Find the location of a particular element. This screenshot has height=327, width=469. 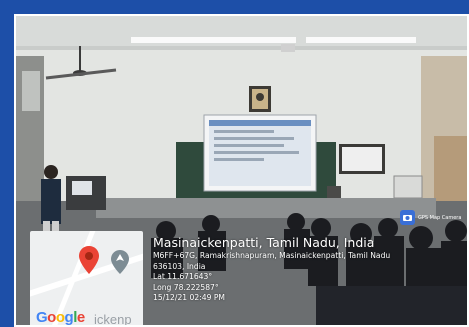

gps-map-camera-badge: GPS Map Camera is located at coordinates (430, 217).